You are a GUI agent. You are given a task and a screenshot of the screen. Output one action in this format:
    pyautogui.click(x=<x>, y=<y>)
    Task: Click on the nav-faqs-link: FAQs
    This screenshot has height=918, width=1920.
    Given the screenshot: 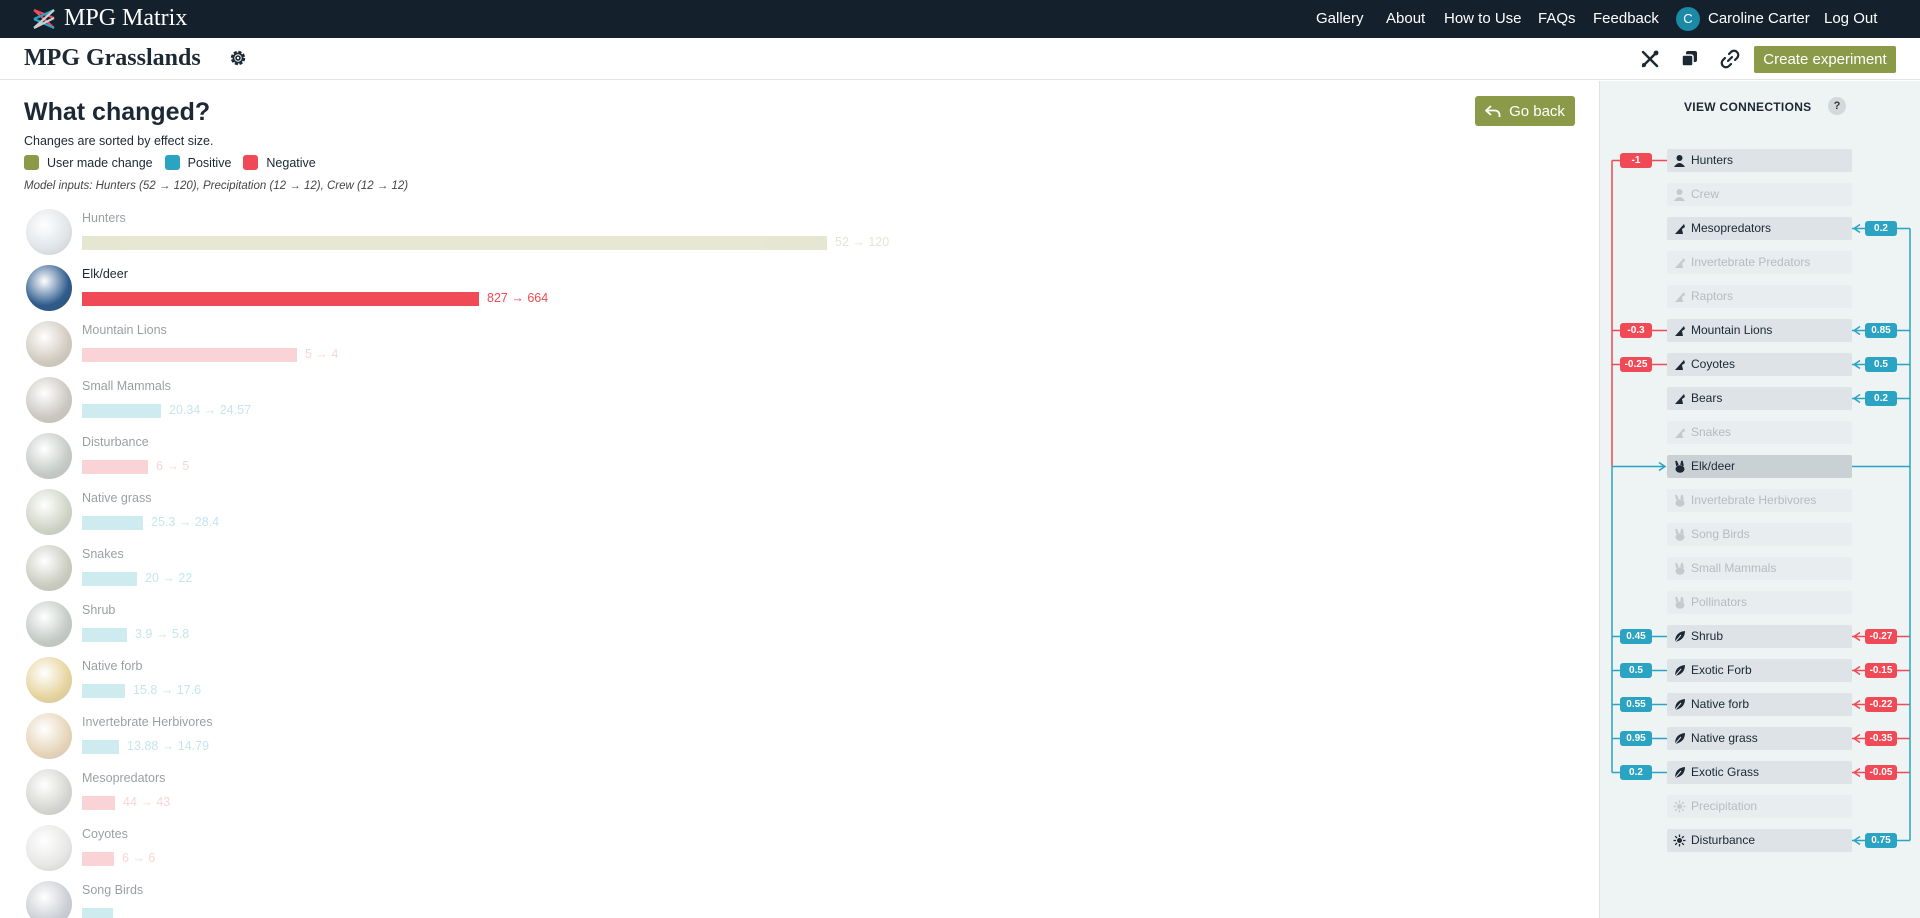 What is the action you would take?
    pyautogui.click(x=1557, y=18)
    